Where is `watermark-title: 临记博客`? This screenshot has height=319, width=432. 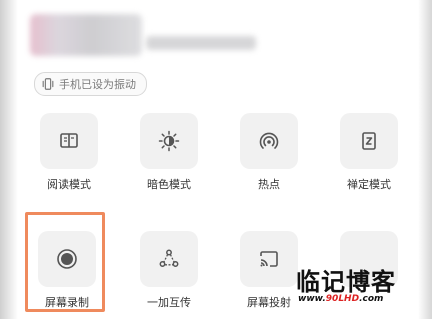 watermark-title: 临记博客 is located at coordinates (346, 282).